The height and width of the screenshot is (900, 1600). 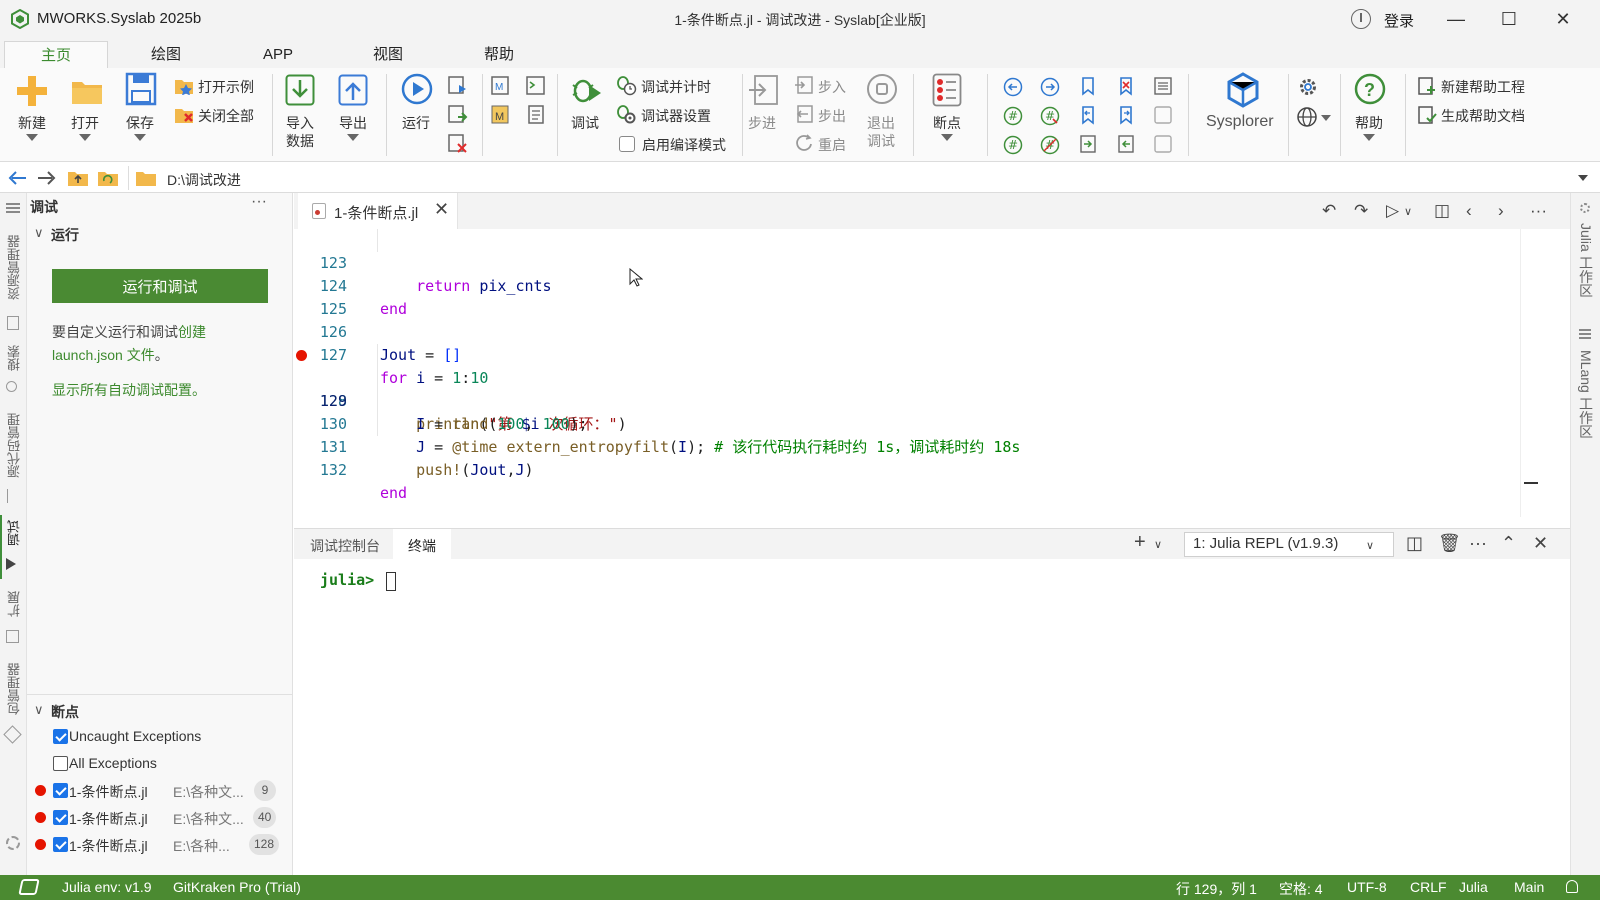 I want to click on list-icon, so click(x=1163, y=86).